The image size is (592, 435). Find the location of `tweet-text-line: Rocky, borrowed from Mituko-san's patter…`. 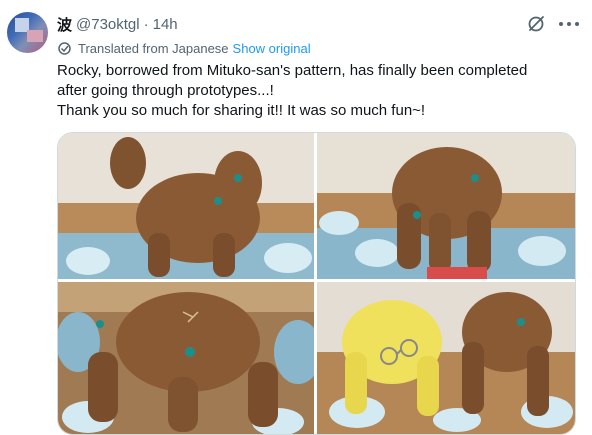

tweet-text-line: Rocky, borrowed from Mituko-san's patter… is located at coordinates (292, 70).